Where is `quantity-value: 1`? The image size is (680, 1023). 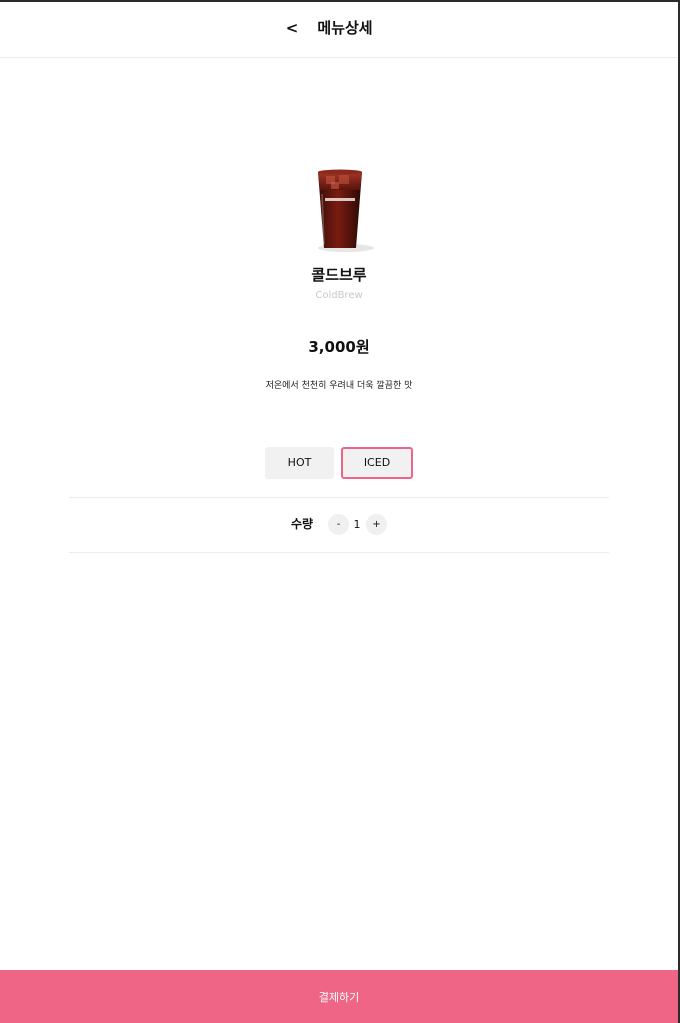
quantity-value: 1 is located at coordinates (357, 524).